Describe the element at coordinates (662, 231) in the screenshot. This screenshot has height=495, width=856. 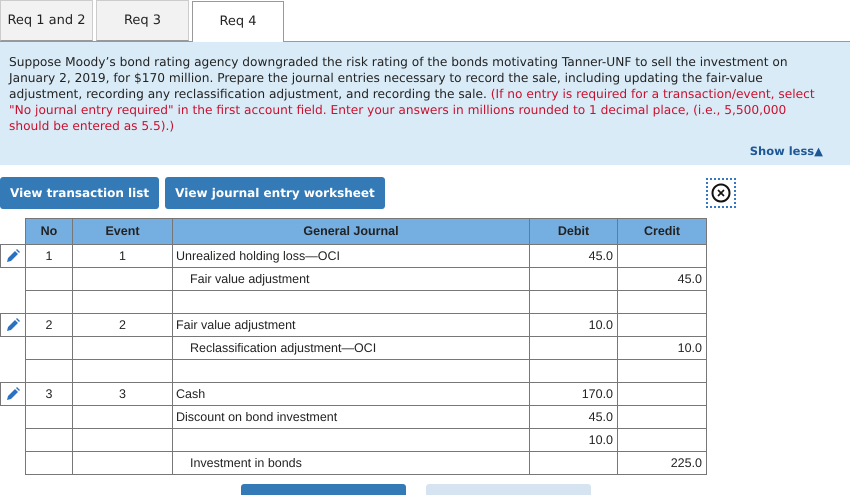
I see `column-header: Credit` at that location.